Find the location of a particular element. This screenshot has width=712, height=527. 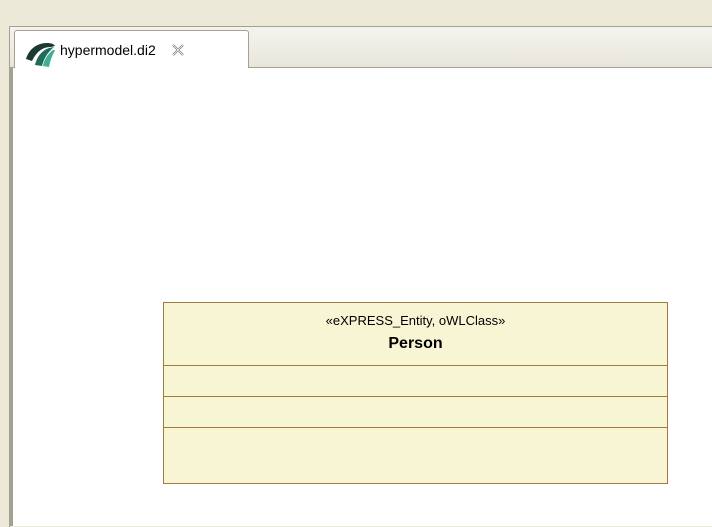

class-name: Person is located at coordinates (415, 344).